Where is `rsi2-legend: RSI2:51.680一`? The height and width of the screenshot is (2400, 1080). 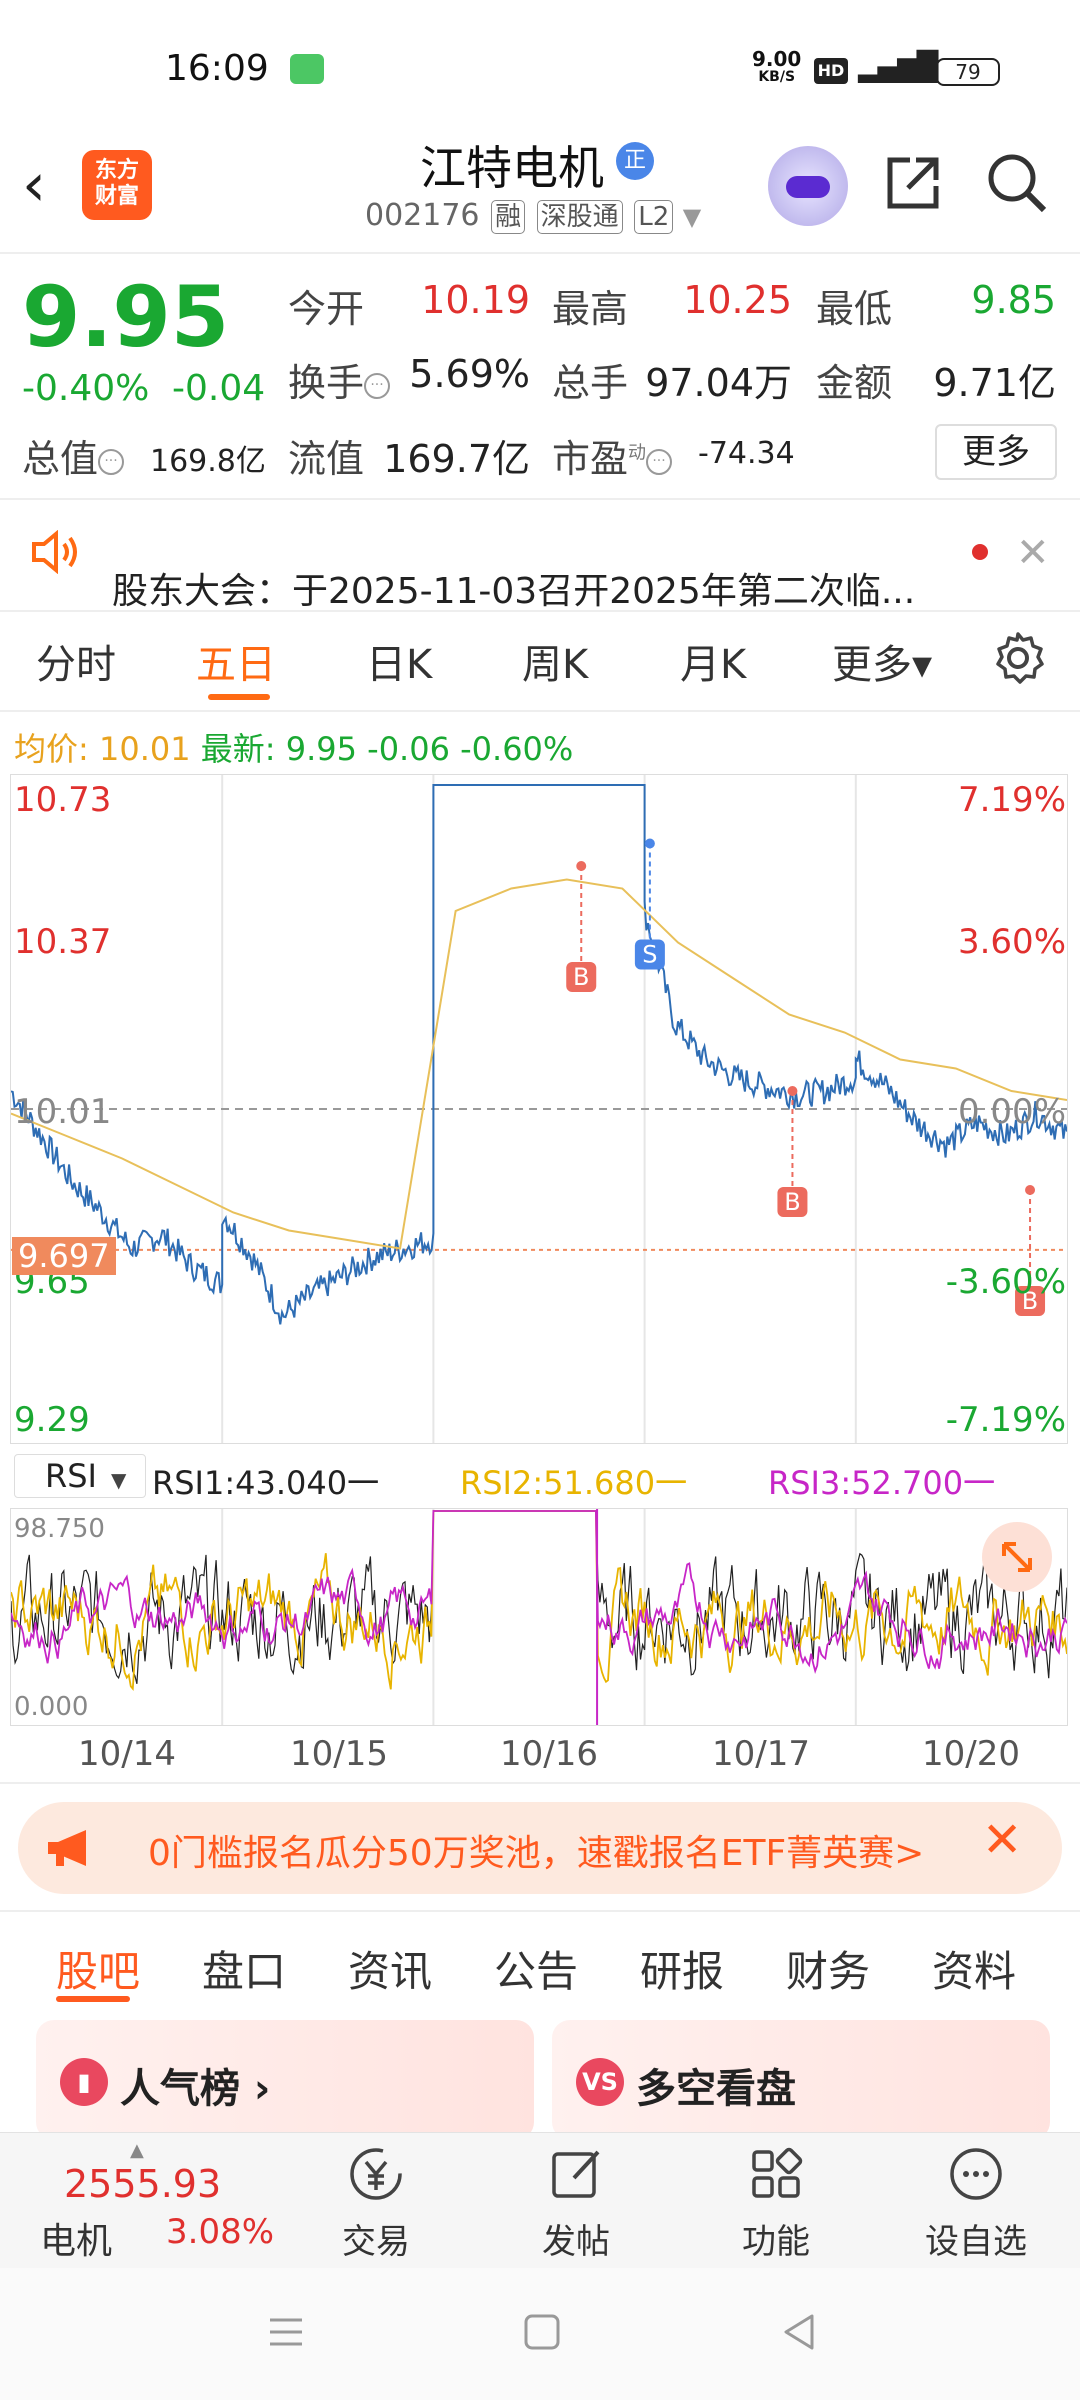
rsi2-legend: RSI2:51.680一 is located at coordinates (574, 1483).